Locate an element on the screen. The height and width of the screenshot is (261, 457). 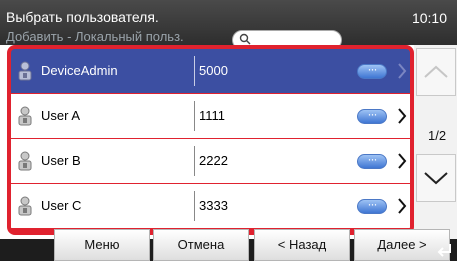
chevron-up-icon is located at coordinates (436, 71).